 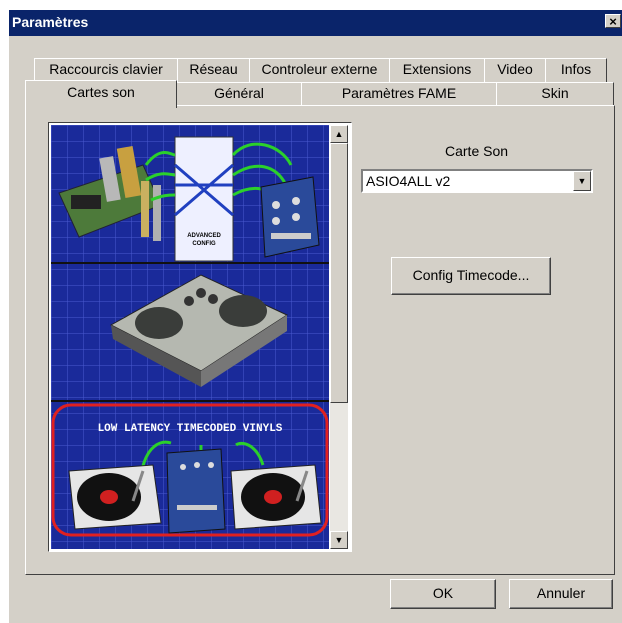 I want to click on routing-panel: ADVANCED CONFIG, so click(x=204, y=199).